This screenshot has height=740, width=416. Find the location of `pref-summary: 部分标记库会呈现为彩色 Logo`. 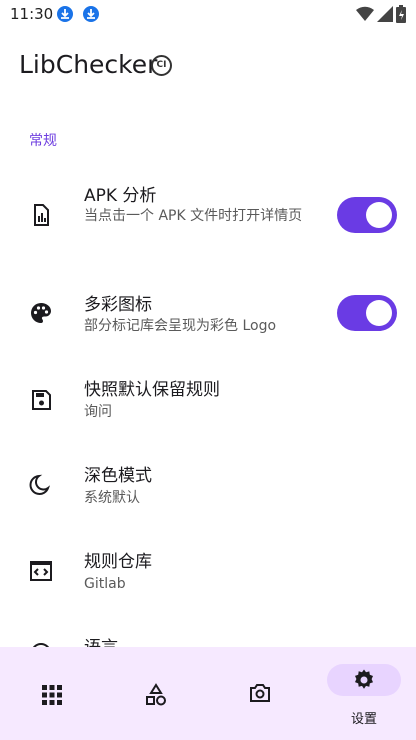

pref-summary: 部分标记库会呈现为彩色 Logo is located at coordinates (180, 326).